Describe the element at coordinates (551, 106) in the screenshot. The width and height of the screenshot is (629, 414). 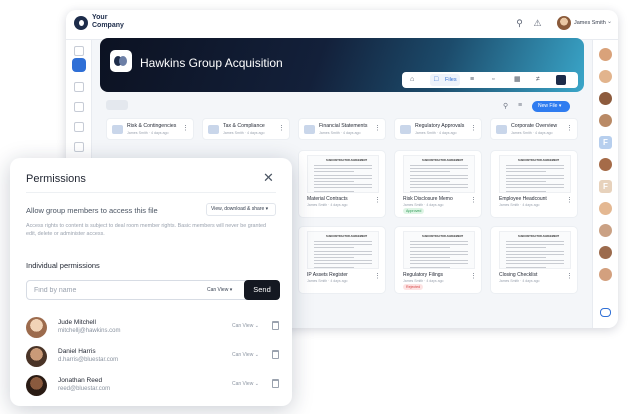
I see `new-file-button: New File ▾` at that location.